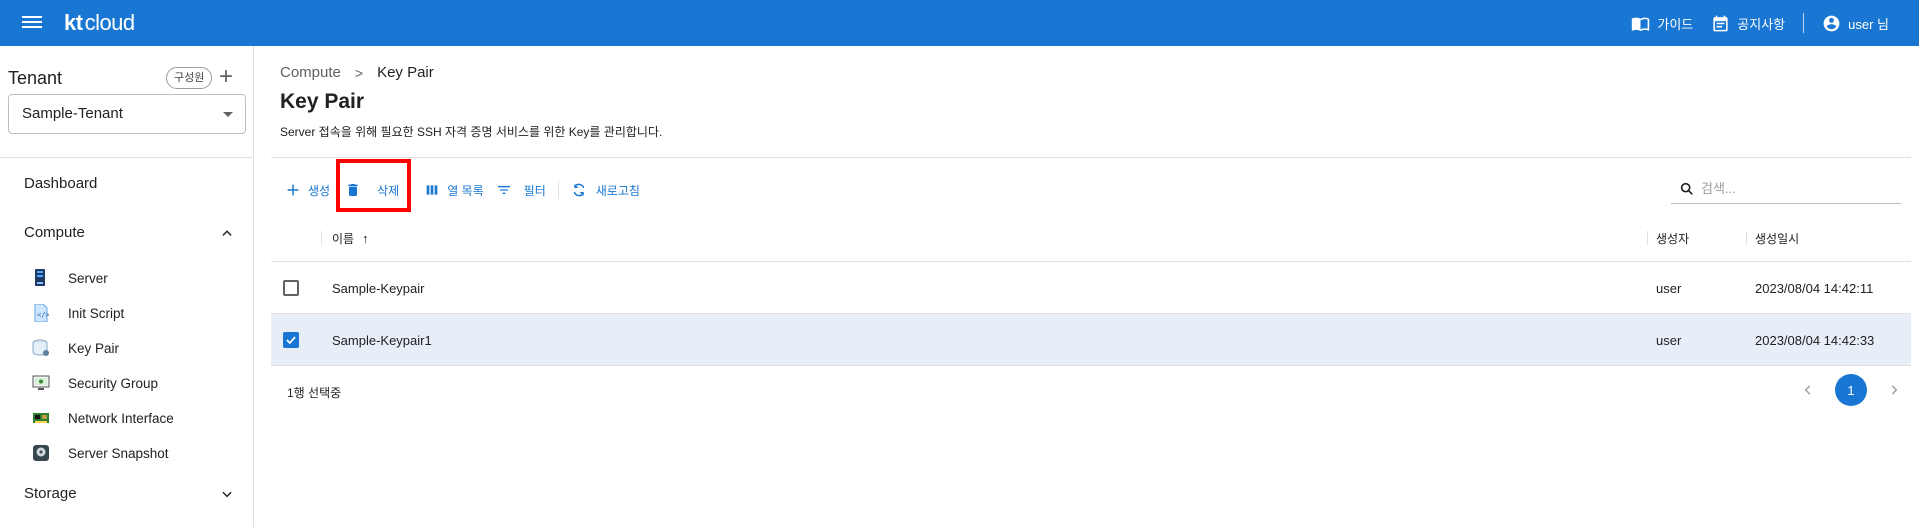  I want to click on topbar-divider, so click(1804, 23).